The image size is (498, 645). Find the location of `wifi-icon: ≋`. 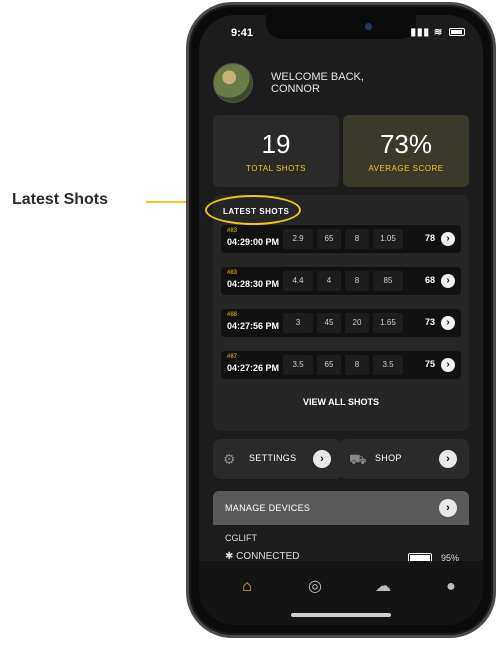

wifi-icon: ≋ is located at coordinates (438, 32).